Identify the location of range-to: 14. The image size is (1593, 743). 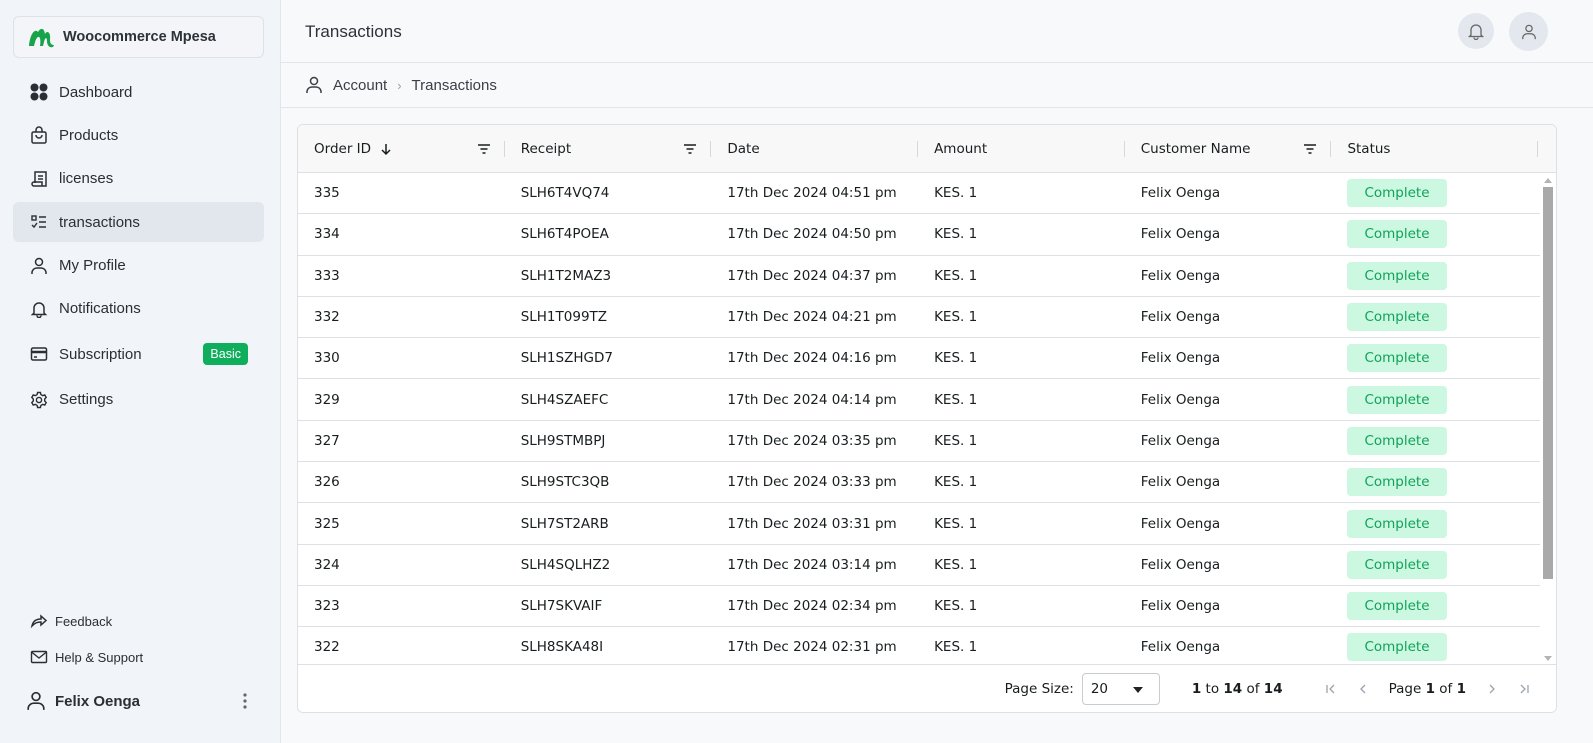
(1233, 688).